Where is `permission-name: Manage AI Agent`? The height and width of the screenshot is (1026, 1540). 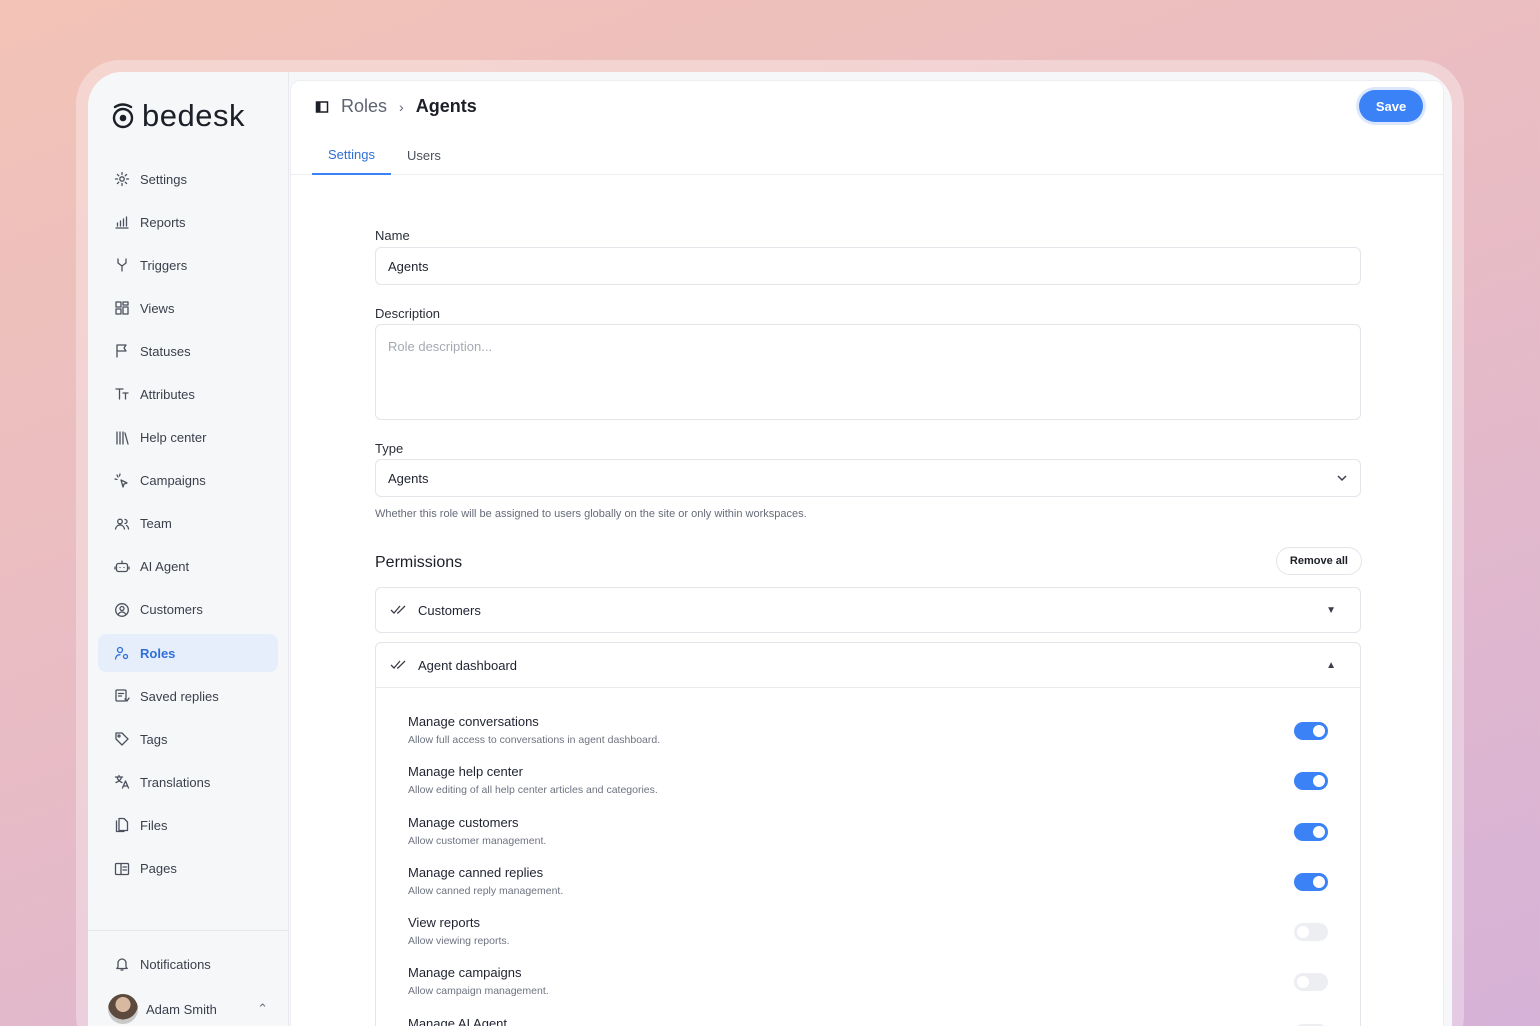
permission-name: Manage AI Agent is located at coordinates (458, 1020).